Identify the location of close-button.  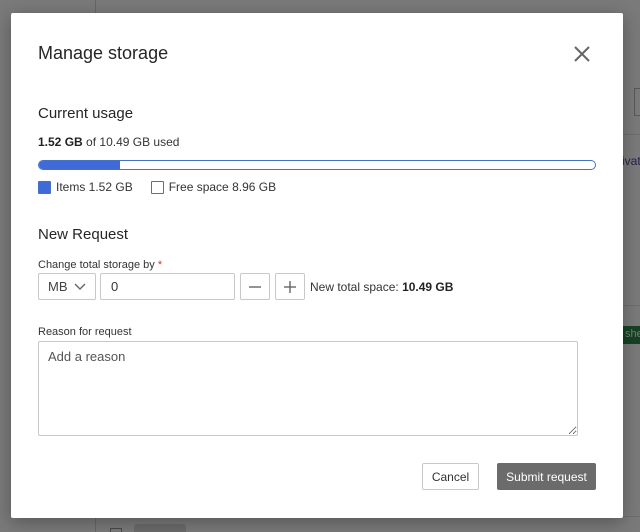
(582, 54).